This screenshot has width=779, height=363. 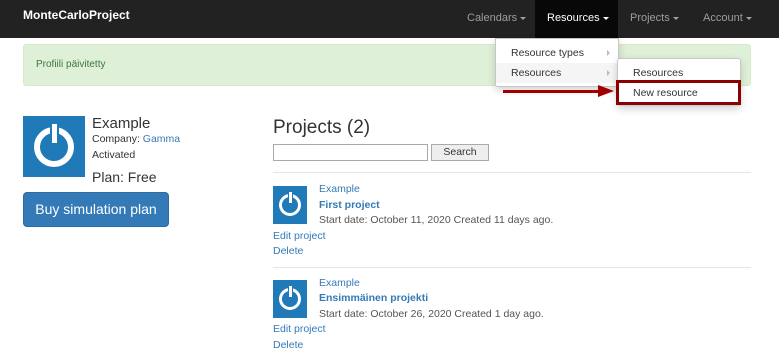 I want to click on profile-plan: Plan: Free, so click(x=124, y=177).